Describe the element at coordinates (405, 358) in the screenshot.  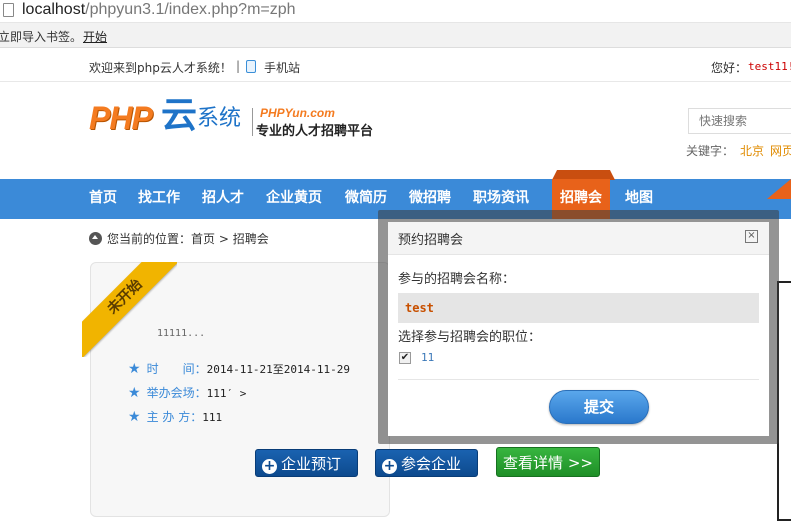
I see `position-checkbox: ✔` at that location.